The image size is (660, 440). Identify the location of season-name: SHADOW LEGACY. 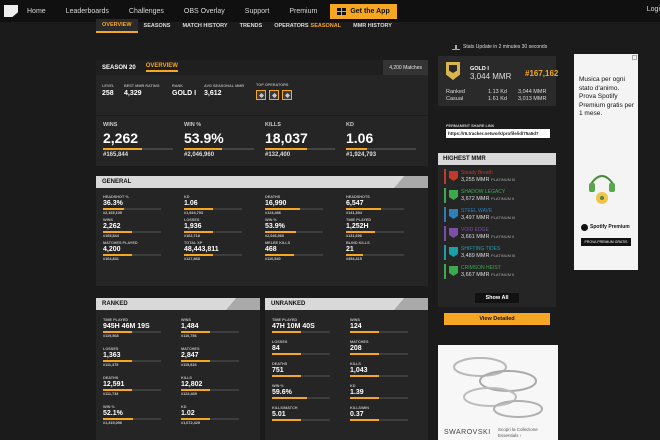
(483, 192).